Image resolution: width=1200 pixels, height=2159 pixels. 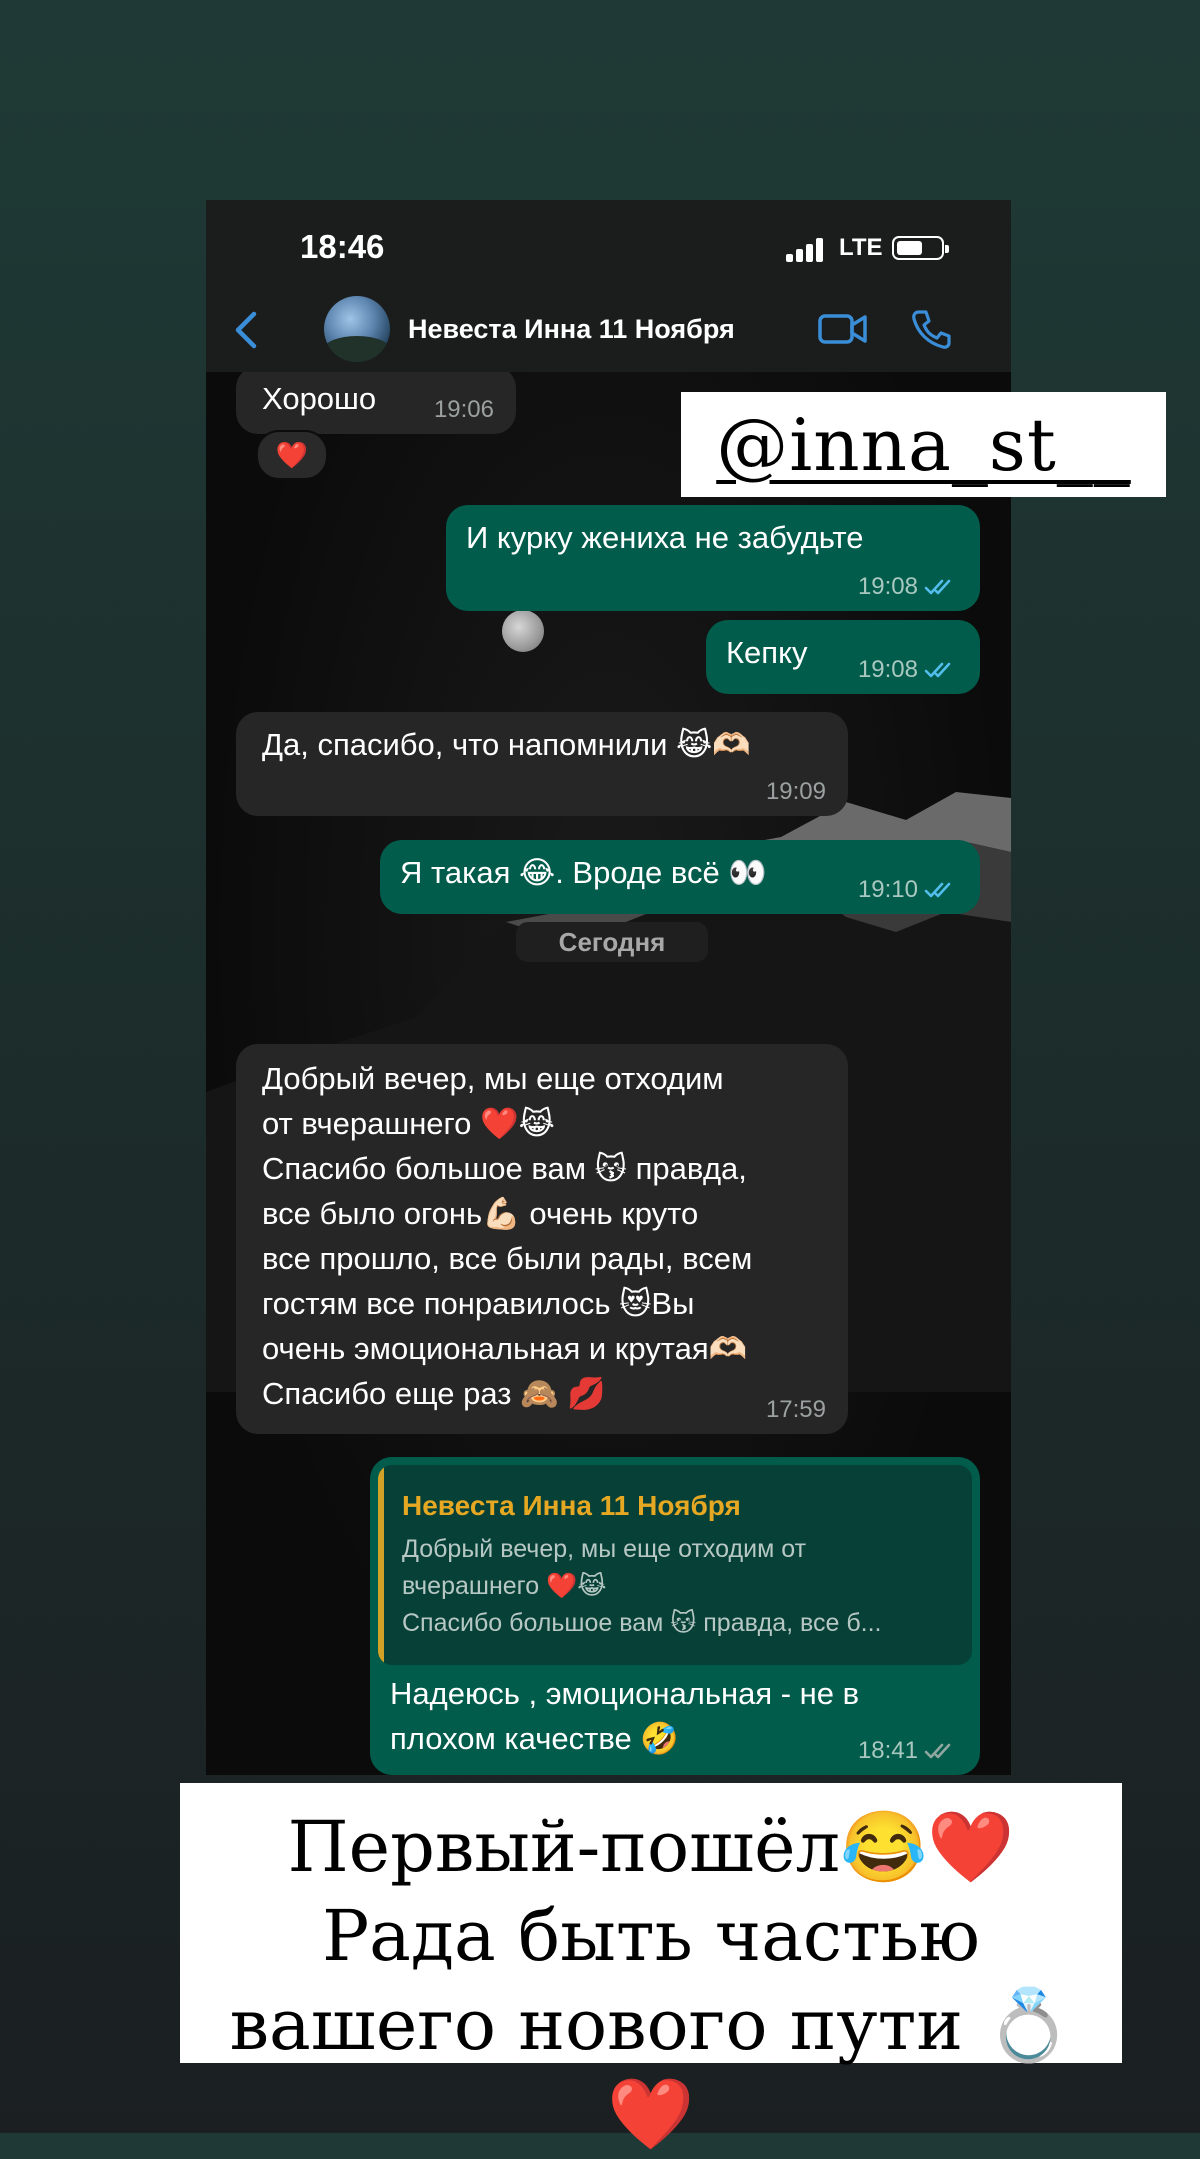 I want to click on date-divider: Сегодня, so click(x=612, y=942).